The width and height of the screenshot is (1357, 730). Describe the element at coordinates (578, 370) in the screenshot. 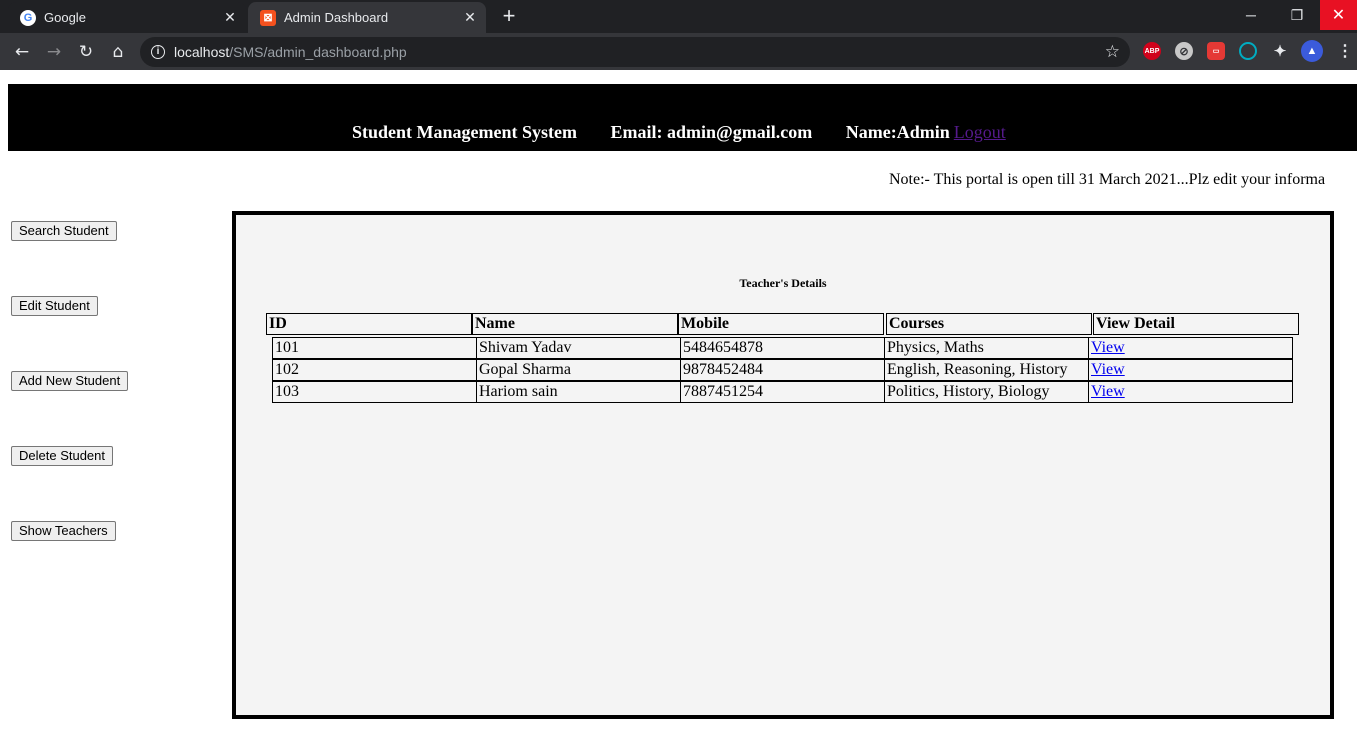

I see `cell-name: Gopal Sharma` at that location.